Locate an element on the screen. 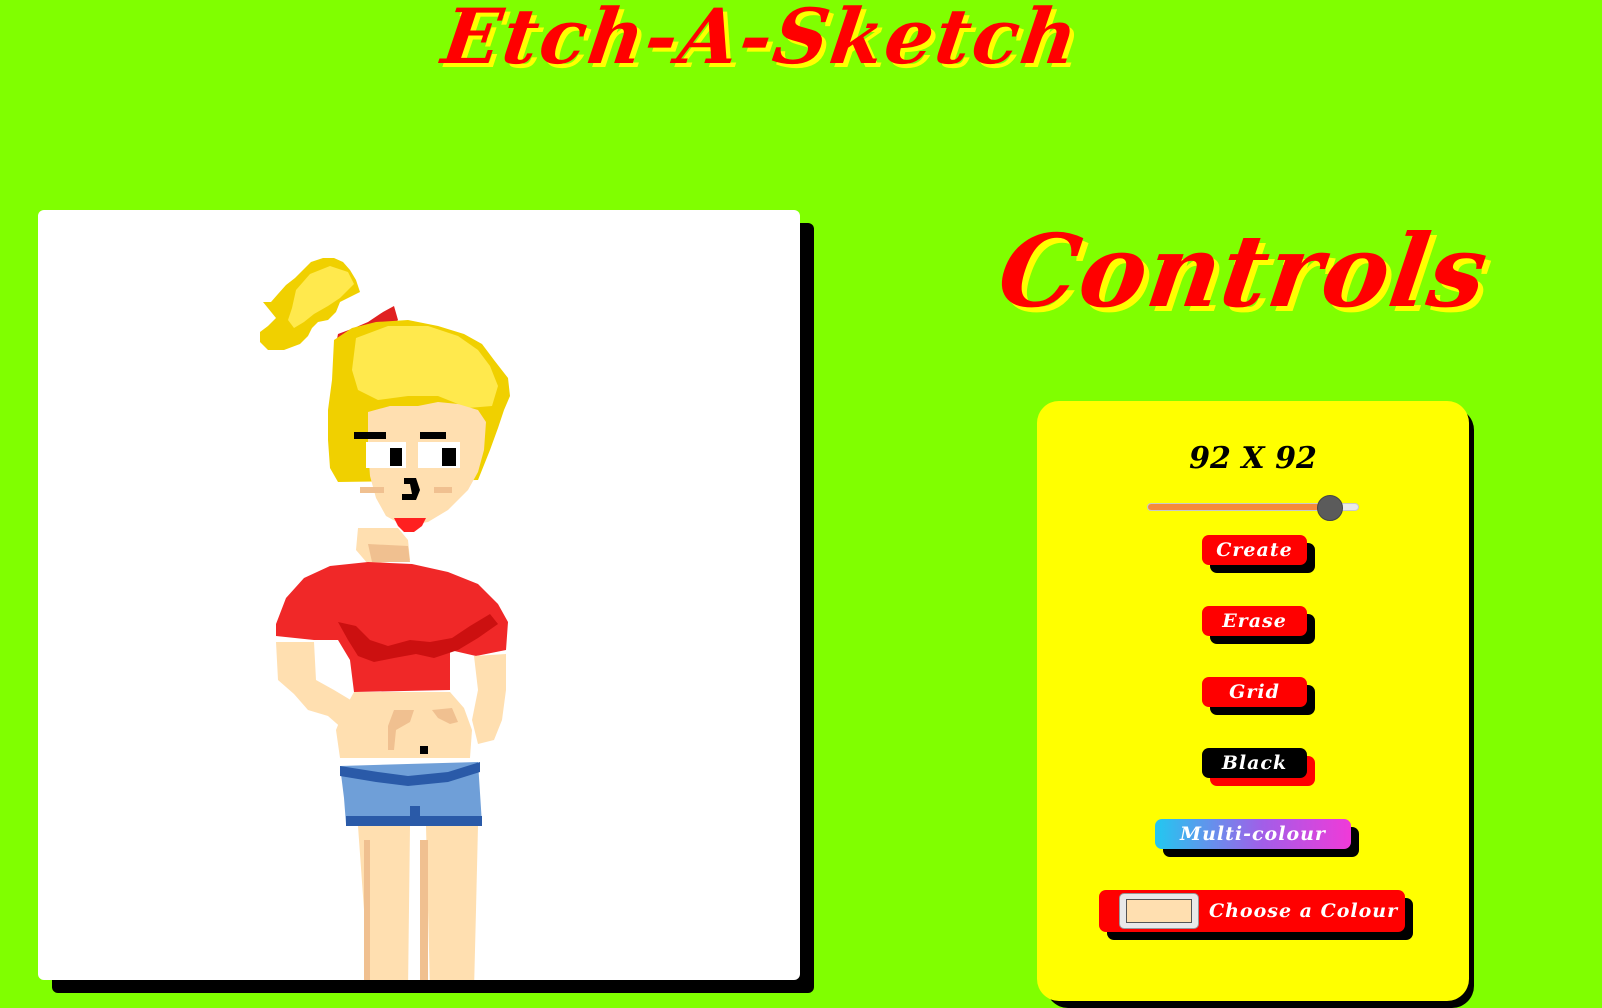 Image resolution: width=1602 pixels, height=1008 pixels. drawing-cheek-right is located at coordinates (443, 490).